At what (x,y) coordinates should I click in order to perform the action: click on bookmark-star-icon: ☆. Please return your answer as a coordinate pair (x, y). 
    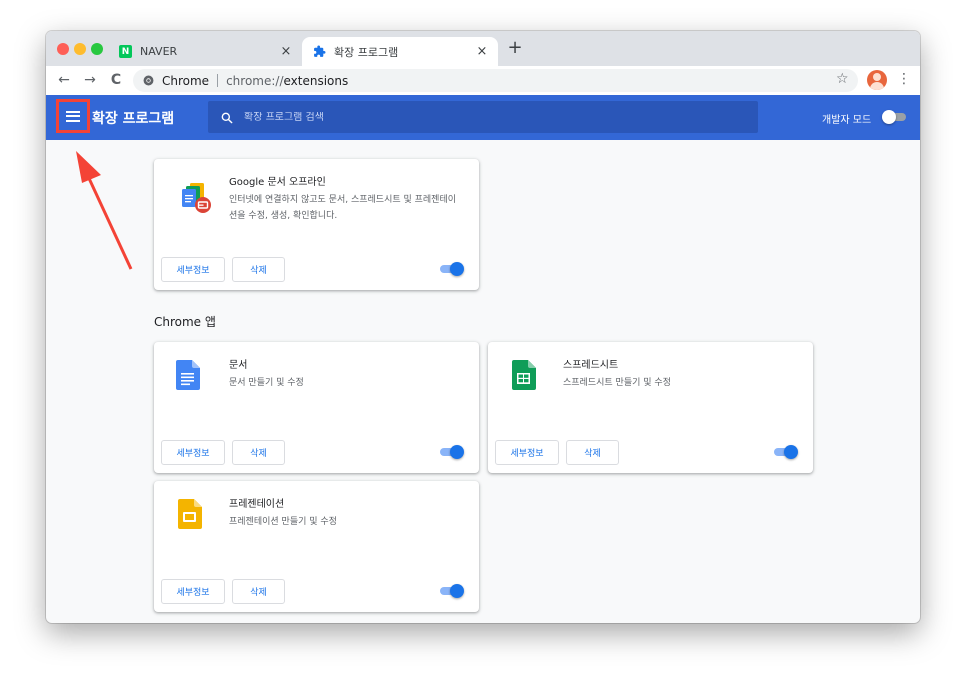
    Looking at the image, I should click on (842, 79).